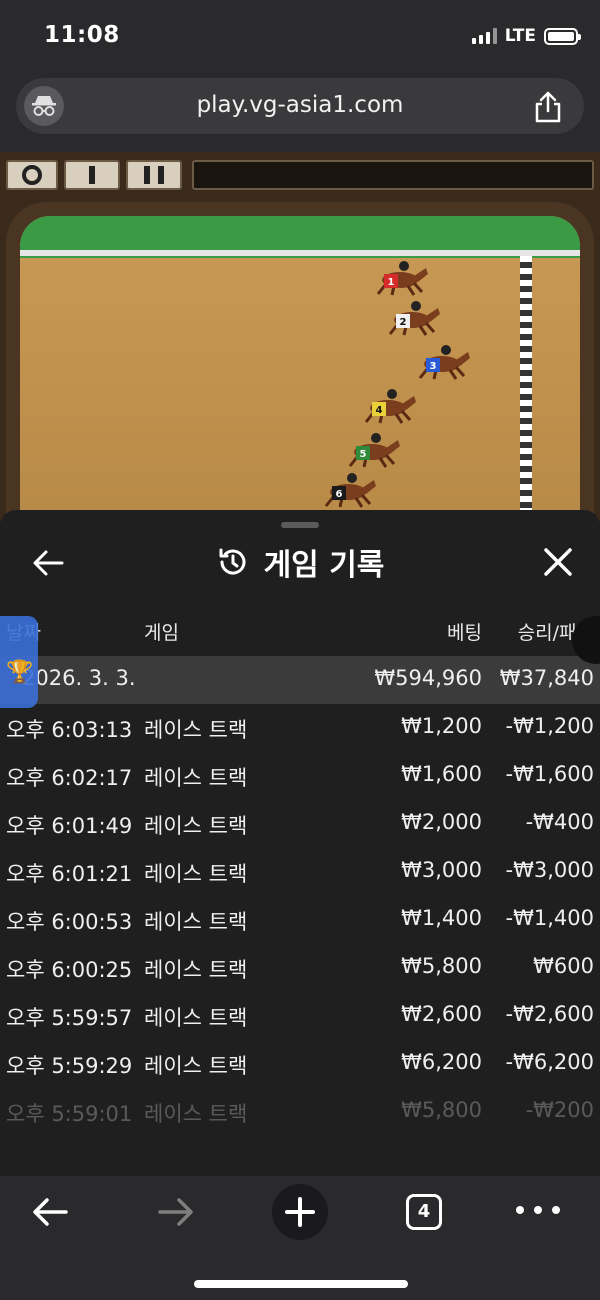 The width and height of the screenshot is (600, 1300). What do you see at coordinates (69, 1114) in the screenshot?
I see `row-time: 오후 5:59:01` at bounding box center [69, 1114].